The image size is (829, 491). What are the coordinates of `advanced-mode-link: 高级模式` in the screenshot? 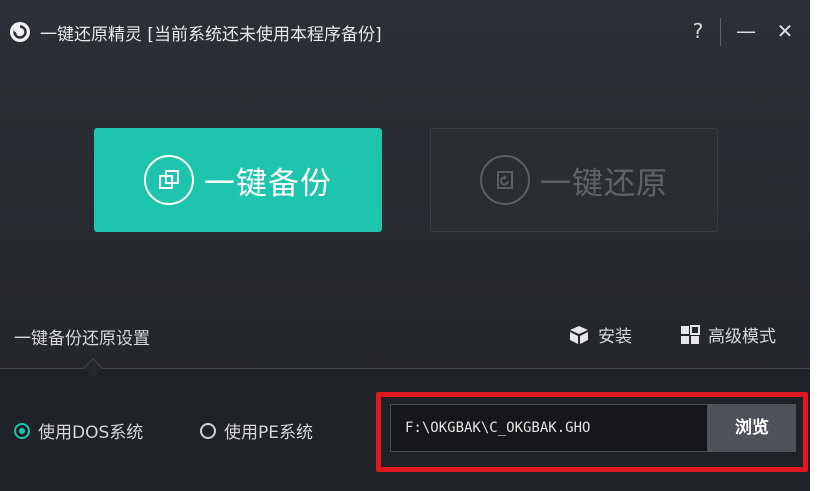 It's located at (728, 334).